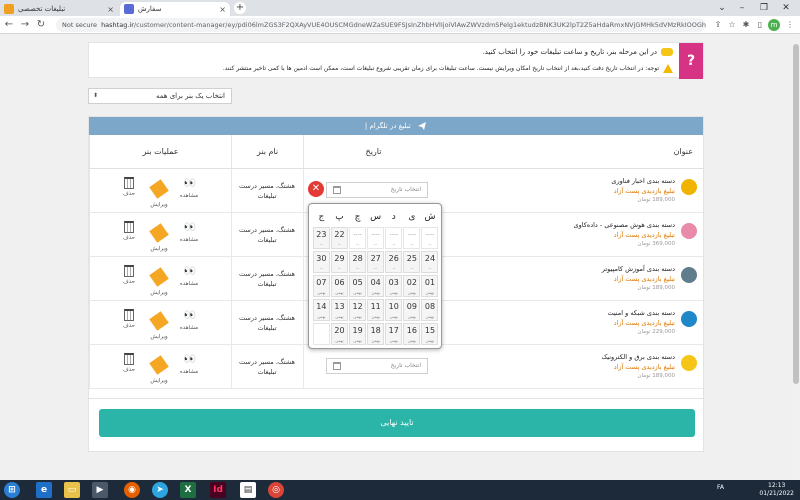  I want to click on pencil-icon, so click(159, 189).